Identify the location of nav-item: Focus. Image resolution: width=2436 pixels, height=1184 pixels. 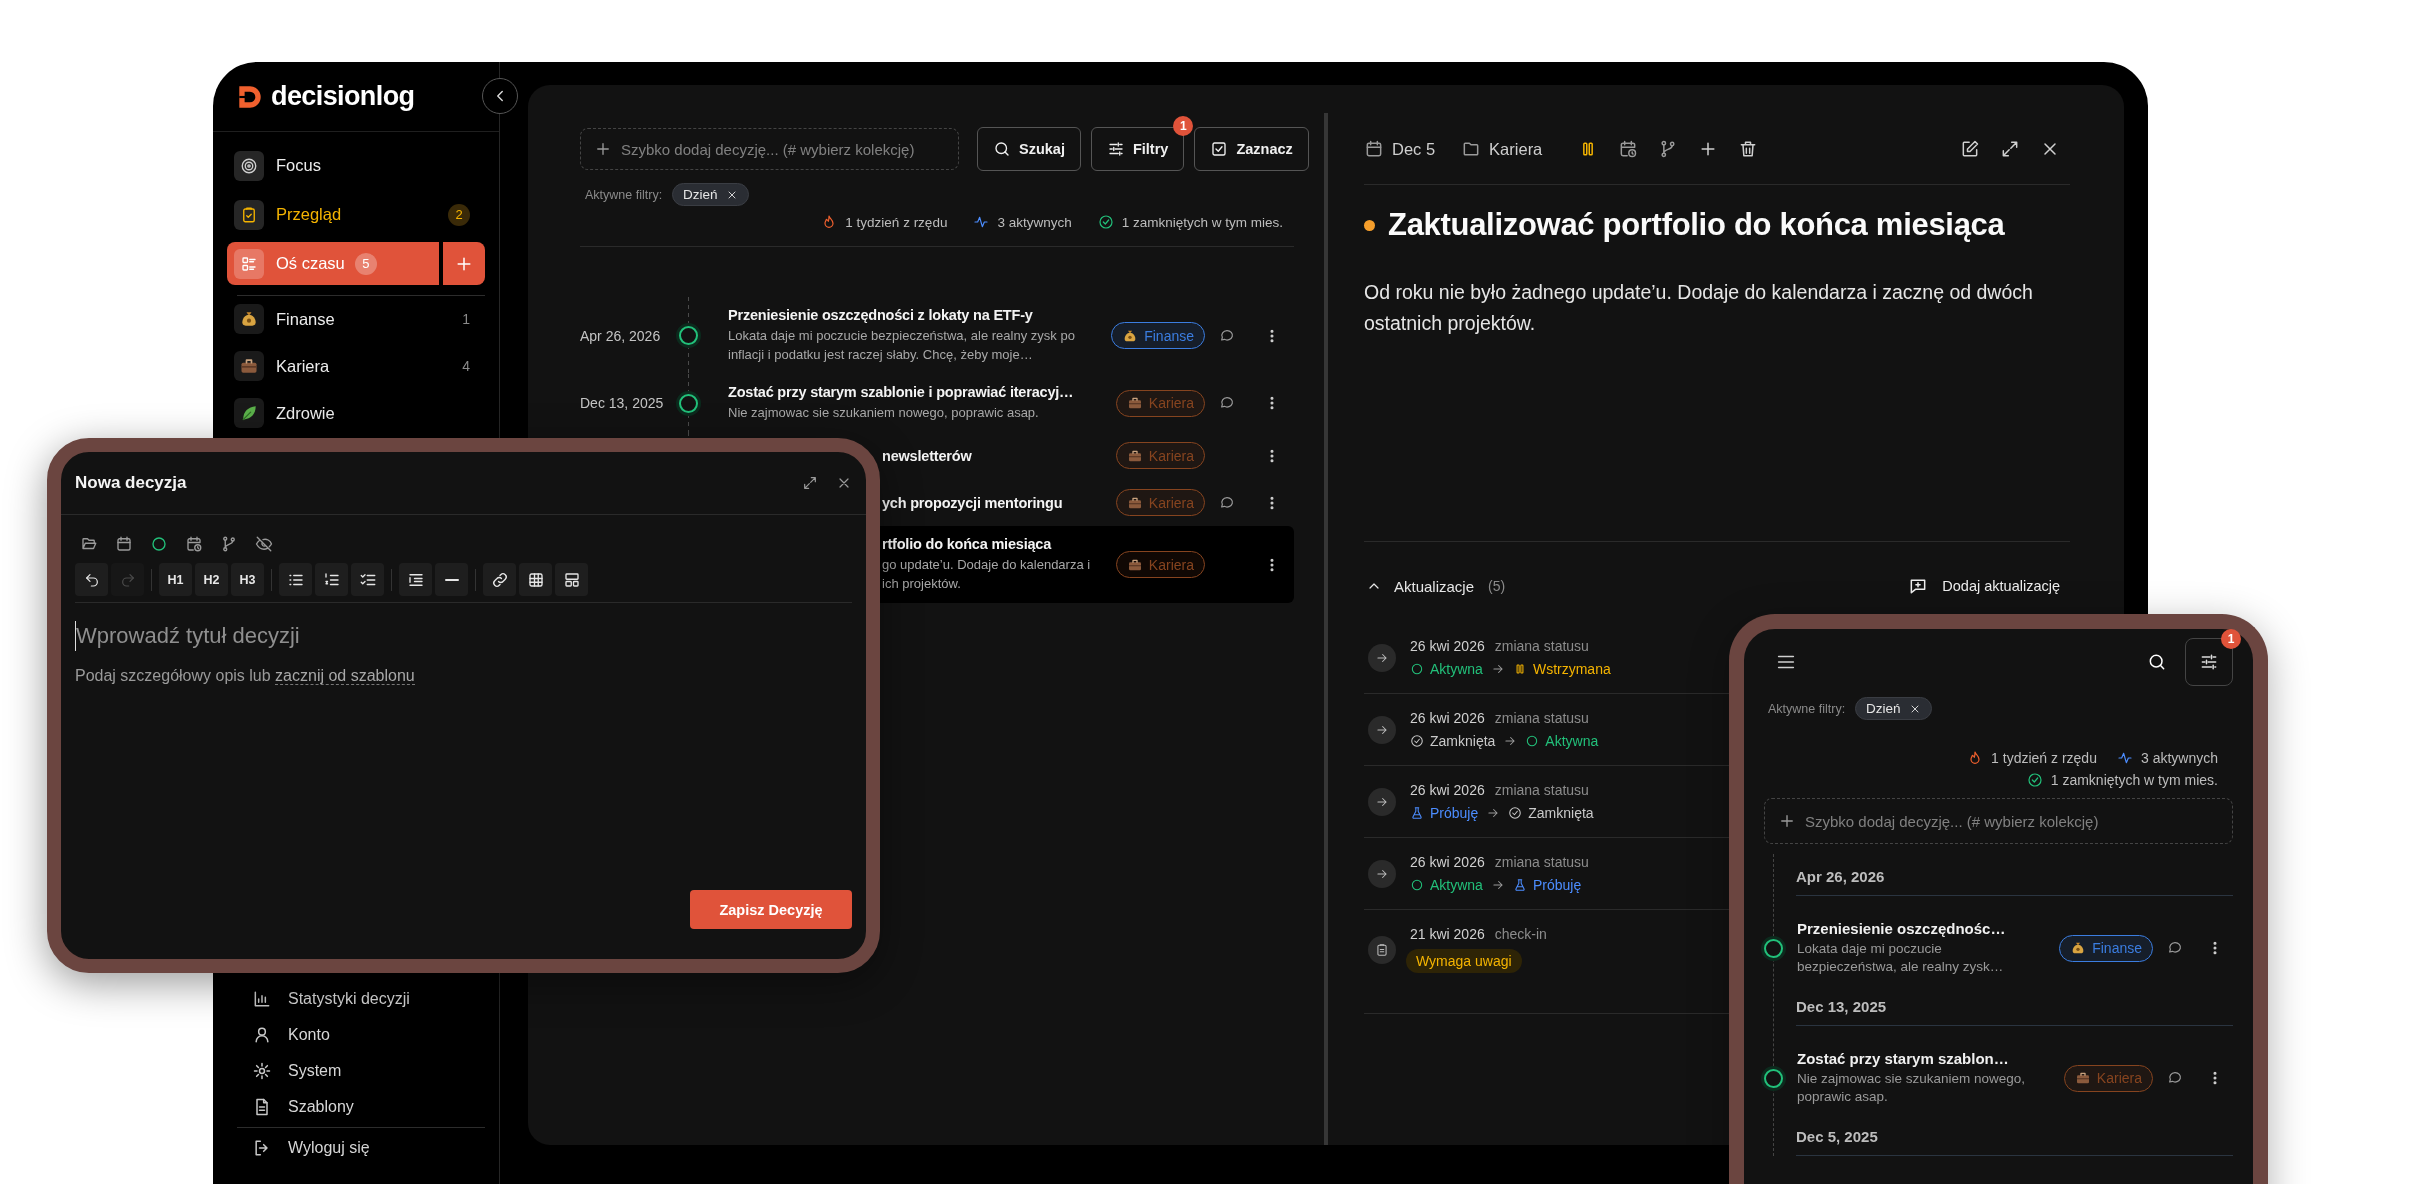
(356, 165).